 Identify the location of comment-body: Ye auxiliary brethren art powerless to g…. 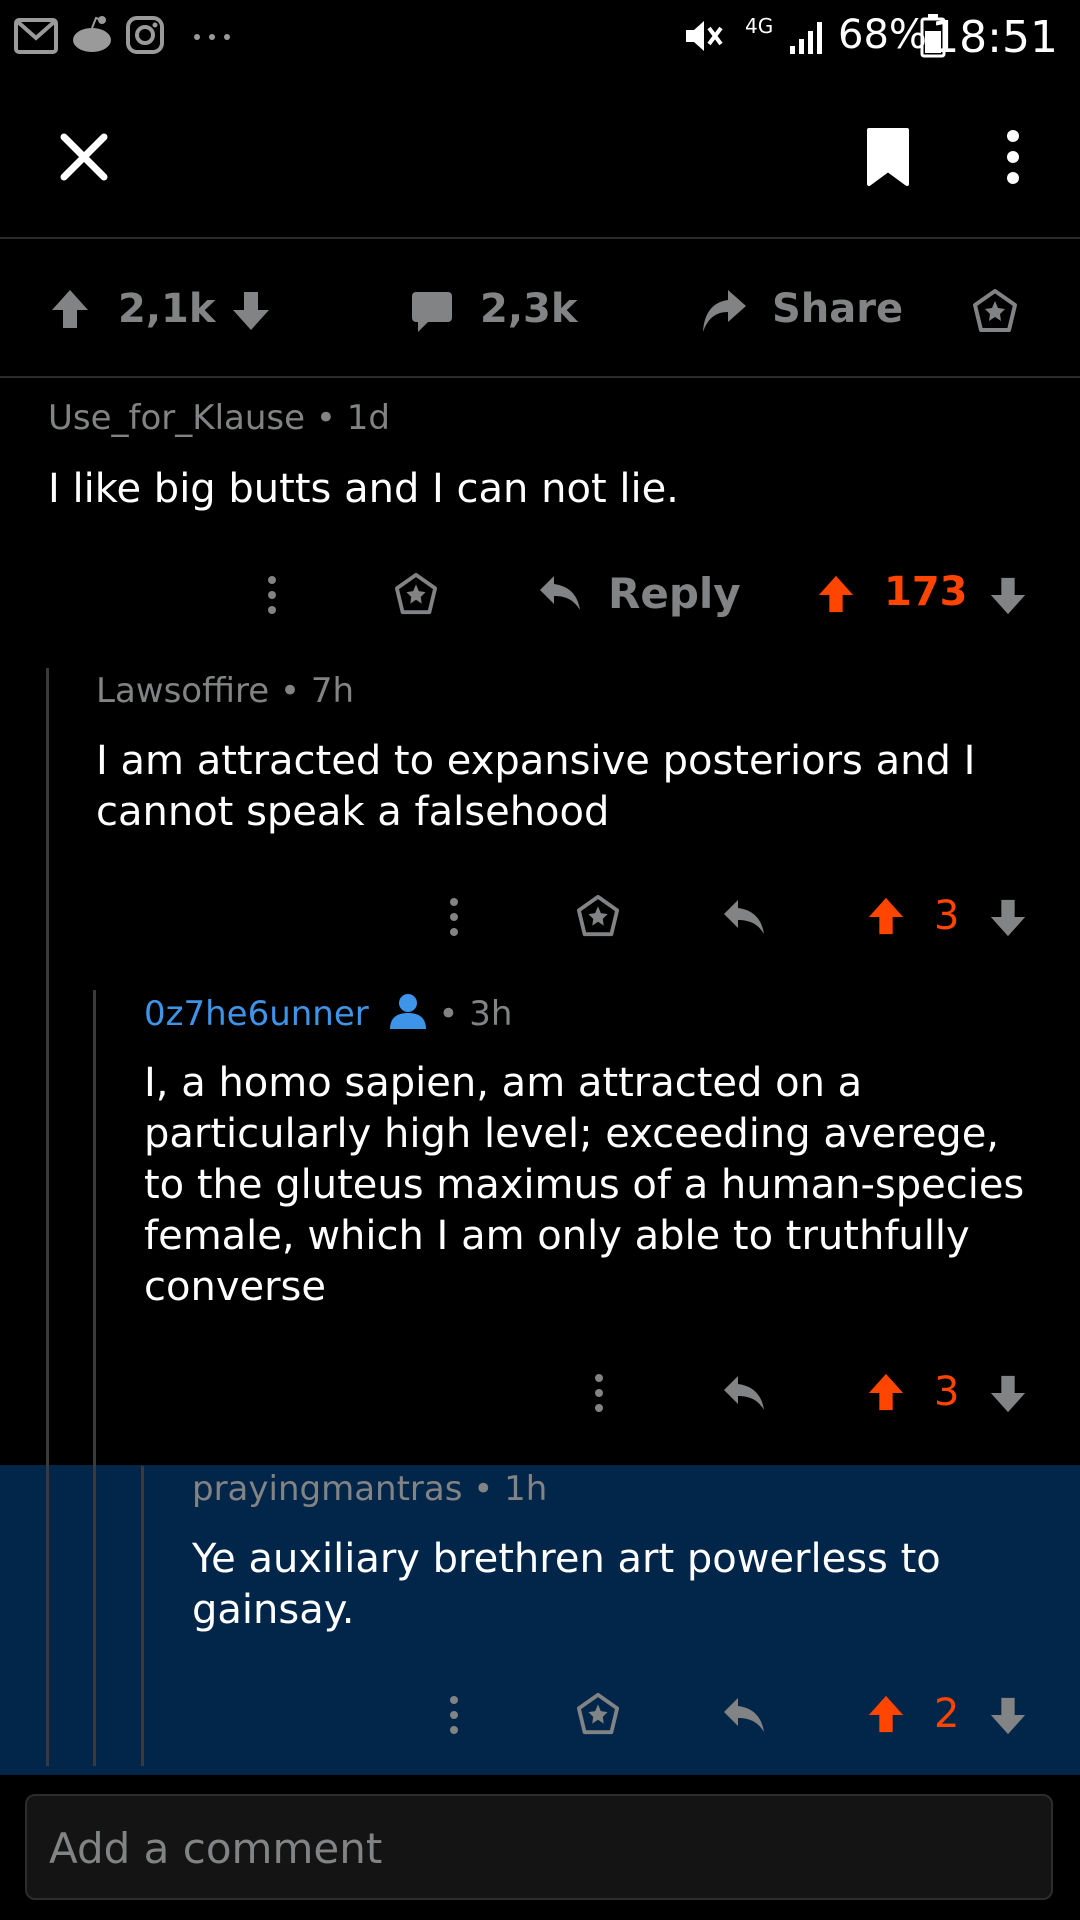
(566, 1584).